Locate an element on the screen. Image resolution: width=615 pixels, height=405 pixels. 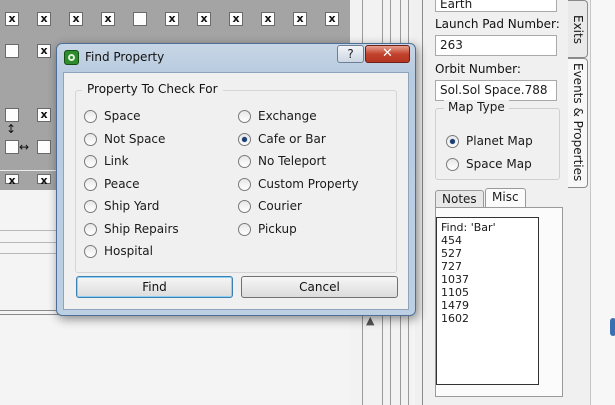
pickup-radio: Pickup is located at coordinates (267, 229).